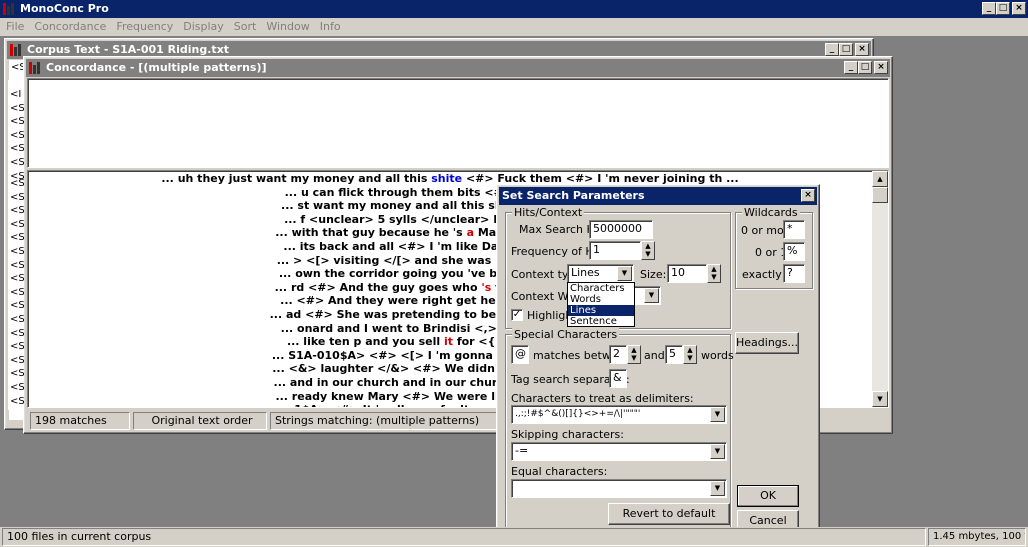 This screenshot has height=547, width=1028. Describe the element at coordinates (601, 310) in the screenshot. I see `context-type-option: Lines` at that location.